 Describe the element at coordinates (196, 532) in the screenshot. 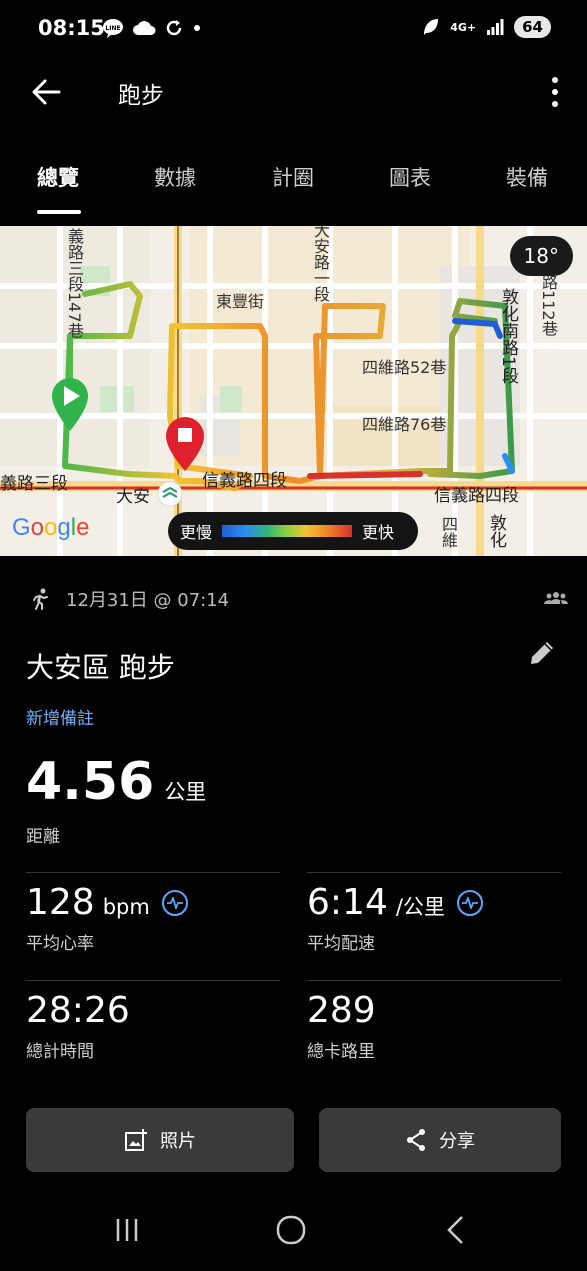

I see `legend-slow-label: 更慢` at that location.